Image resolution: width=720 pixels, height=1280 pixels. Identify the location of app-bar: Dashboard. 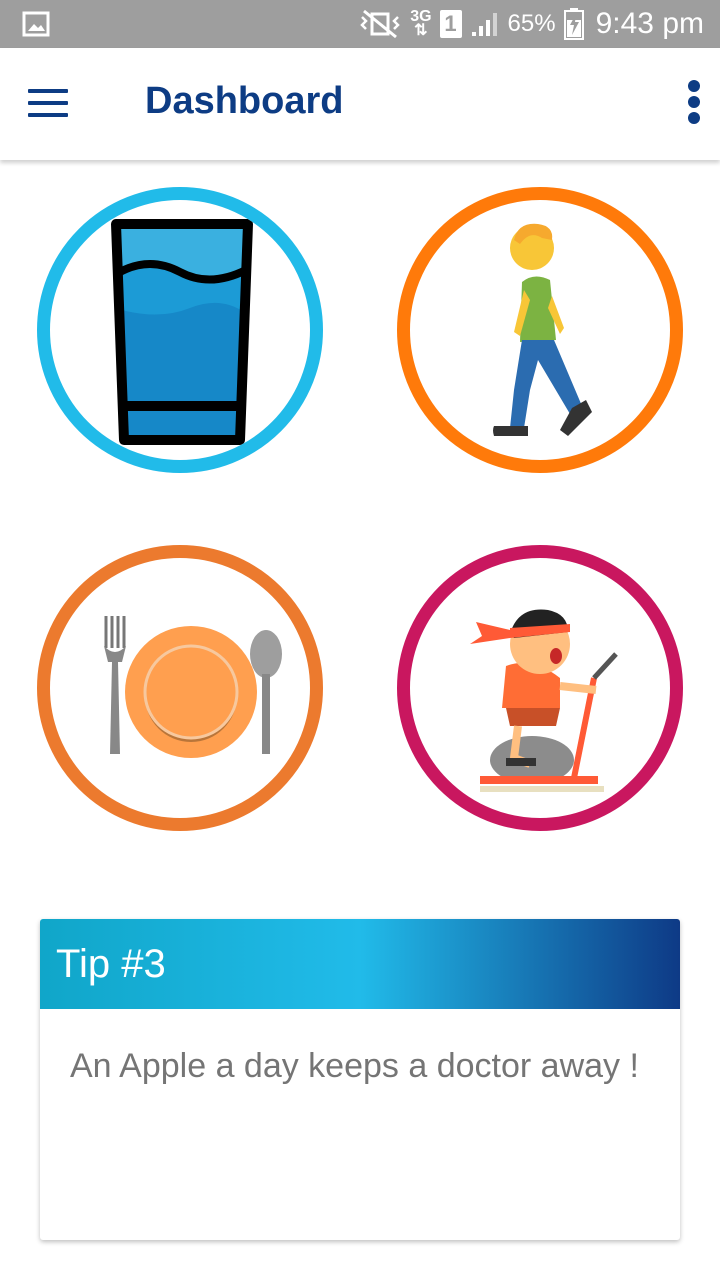
(360, 104).